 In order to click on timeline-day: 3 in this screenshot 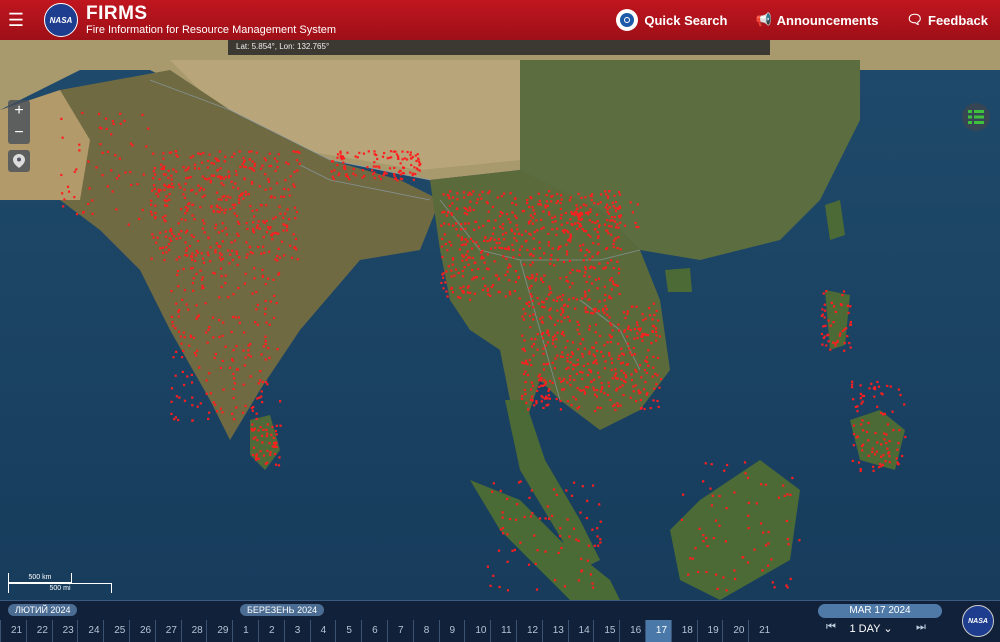, I will do `click(296, 631)`.